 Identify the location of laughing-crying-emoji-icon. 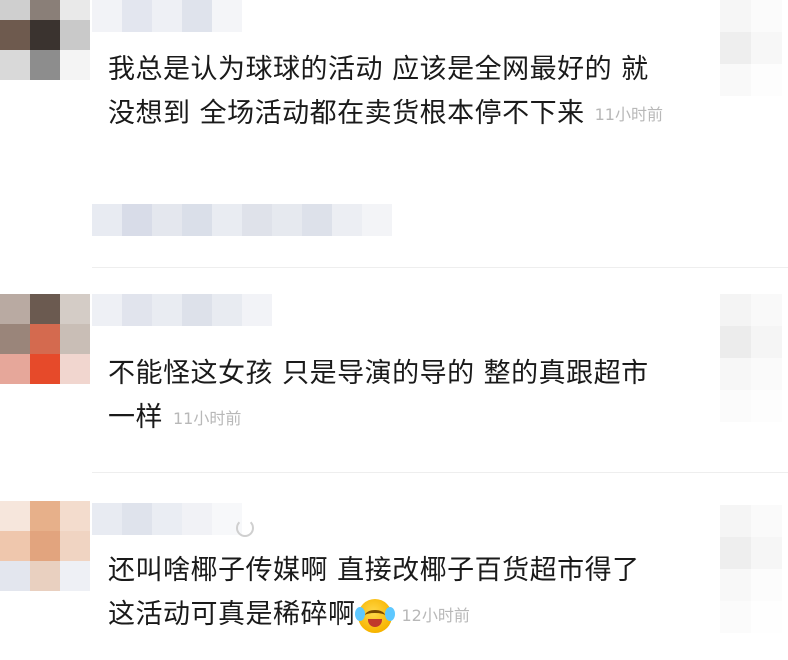
(374, 615).